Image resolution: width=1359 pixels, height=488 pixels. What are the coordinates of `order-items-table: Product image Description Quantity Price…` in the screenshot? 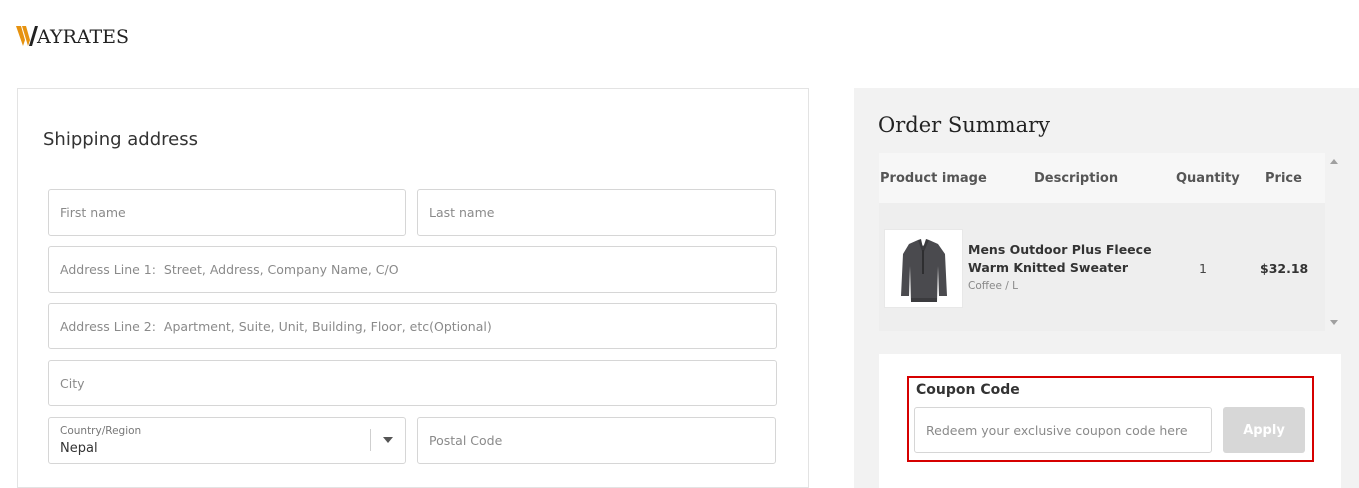 It's located at (1110, 242).